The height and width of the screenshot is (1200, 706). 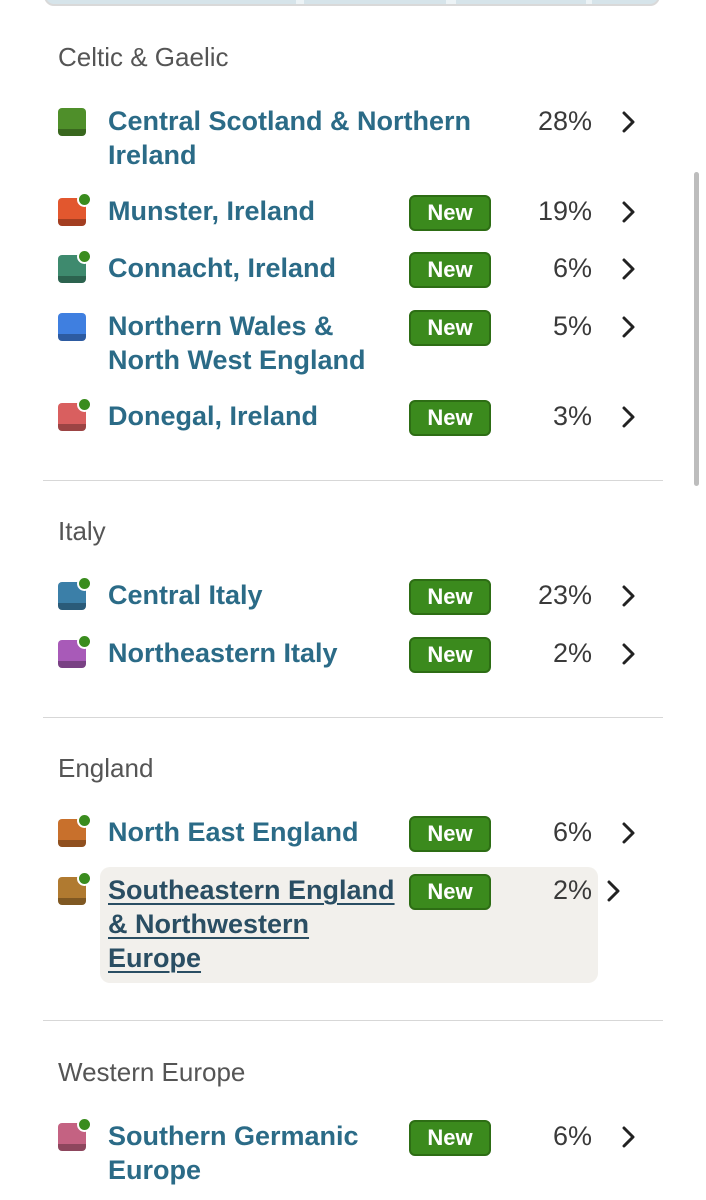 What do you see at coordinates (143, 57) in the screenshot?
I see `group-title-celtic-gaelic: Celtic & Gaelic` at bounding box center [143, 57].